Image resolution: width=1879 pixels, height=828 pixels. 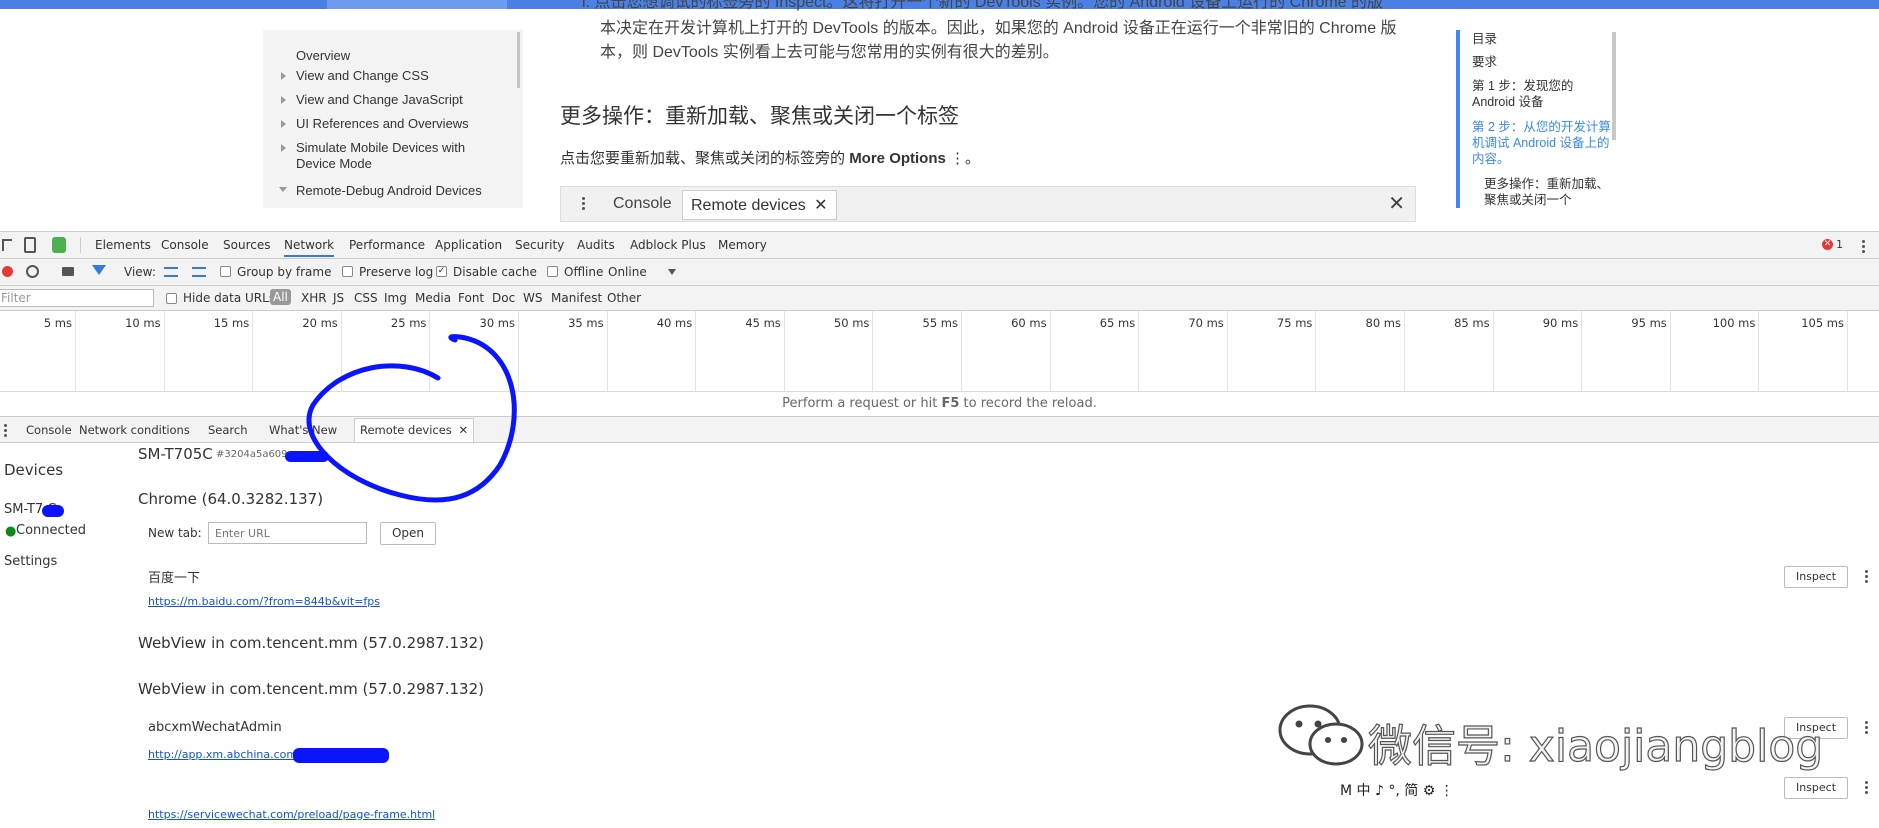 What do you see at coordinates (1614, 86) in the screenshot?
I see `toc-scrollbar` at bounding box center [1614, 86].